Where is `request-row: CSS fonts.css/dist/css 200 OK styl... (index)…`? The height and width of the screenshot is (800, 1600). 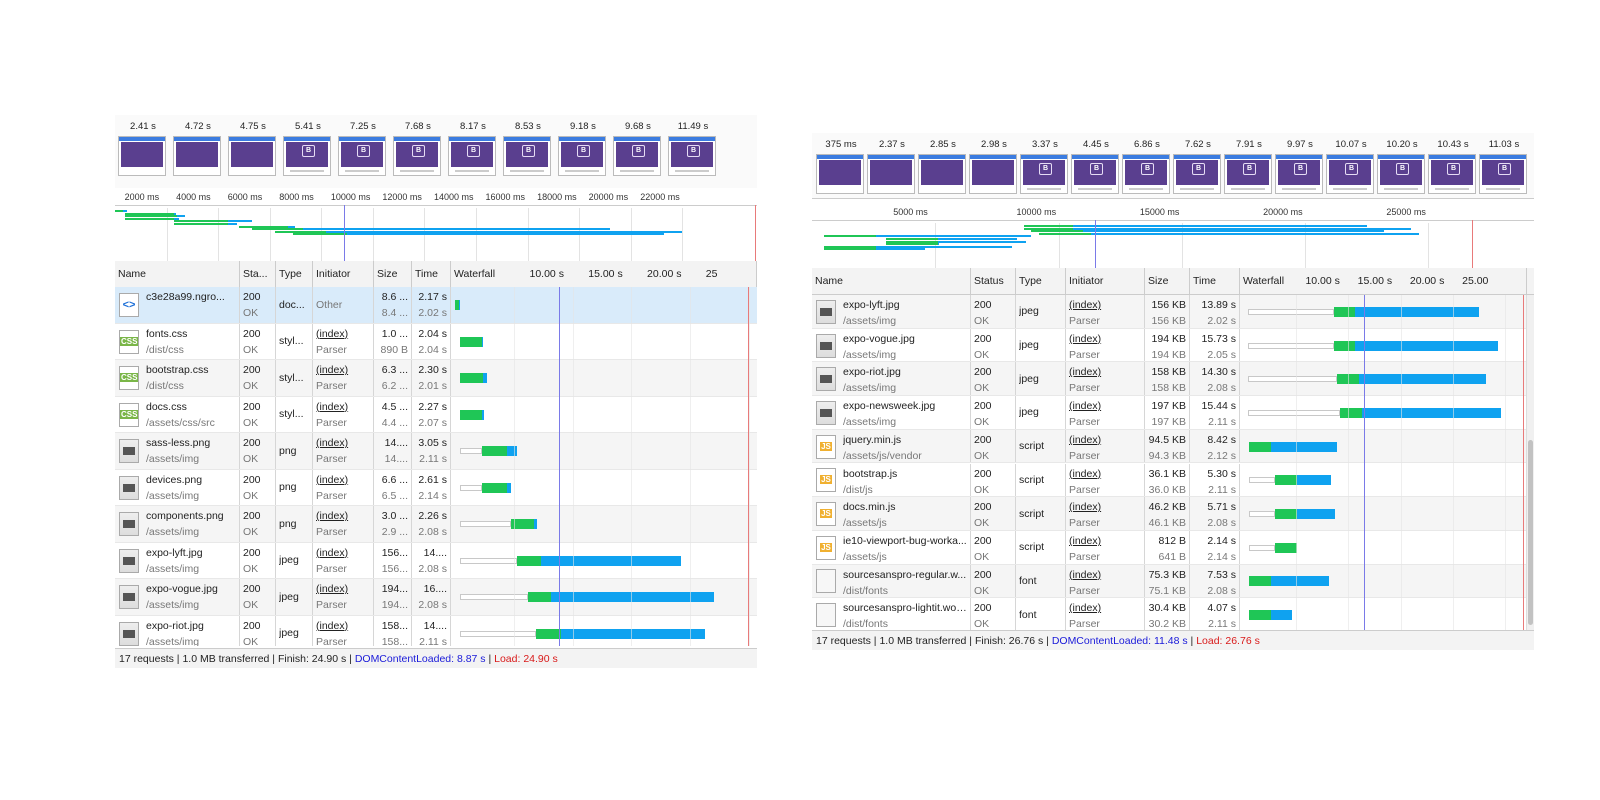
request-row: CSS fonts.css/dist/css 200 OK styl... (index)… is located at coordinates (436, 341).